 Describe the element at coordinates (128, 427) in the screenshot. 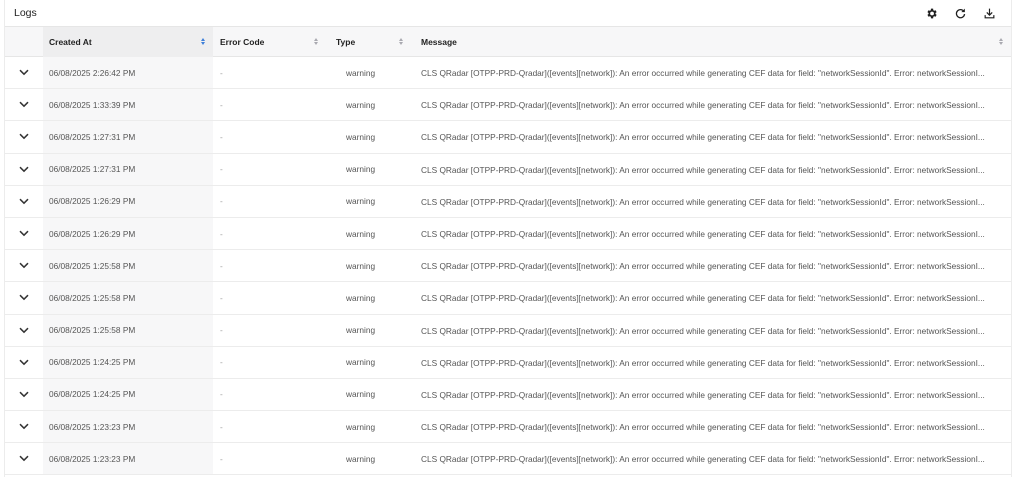

I see `cell-created-at: 06/08/2025 1:23:23 PM` at that location.